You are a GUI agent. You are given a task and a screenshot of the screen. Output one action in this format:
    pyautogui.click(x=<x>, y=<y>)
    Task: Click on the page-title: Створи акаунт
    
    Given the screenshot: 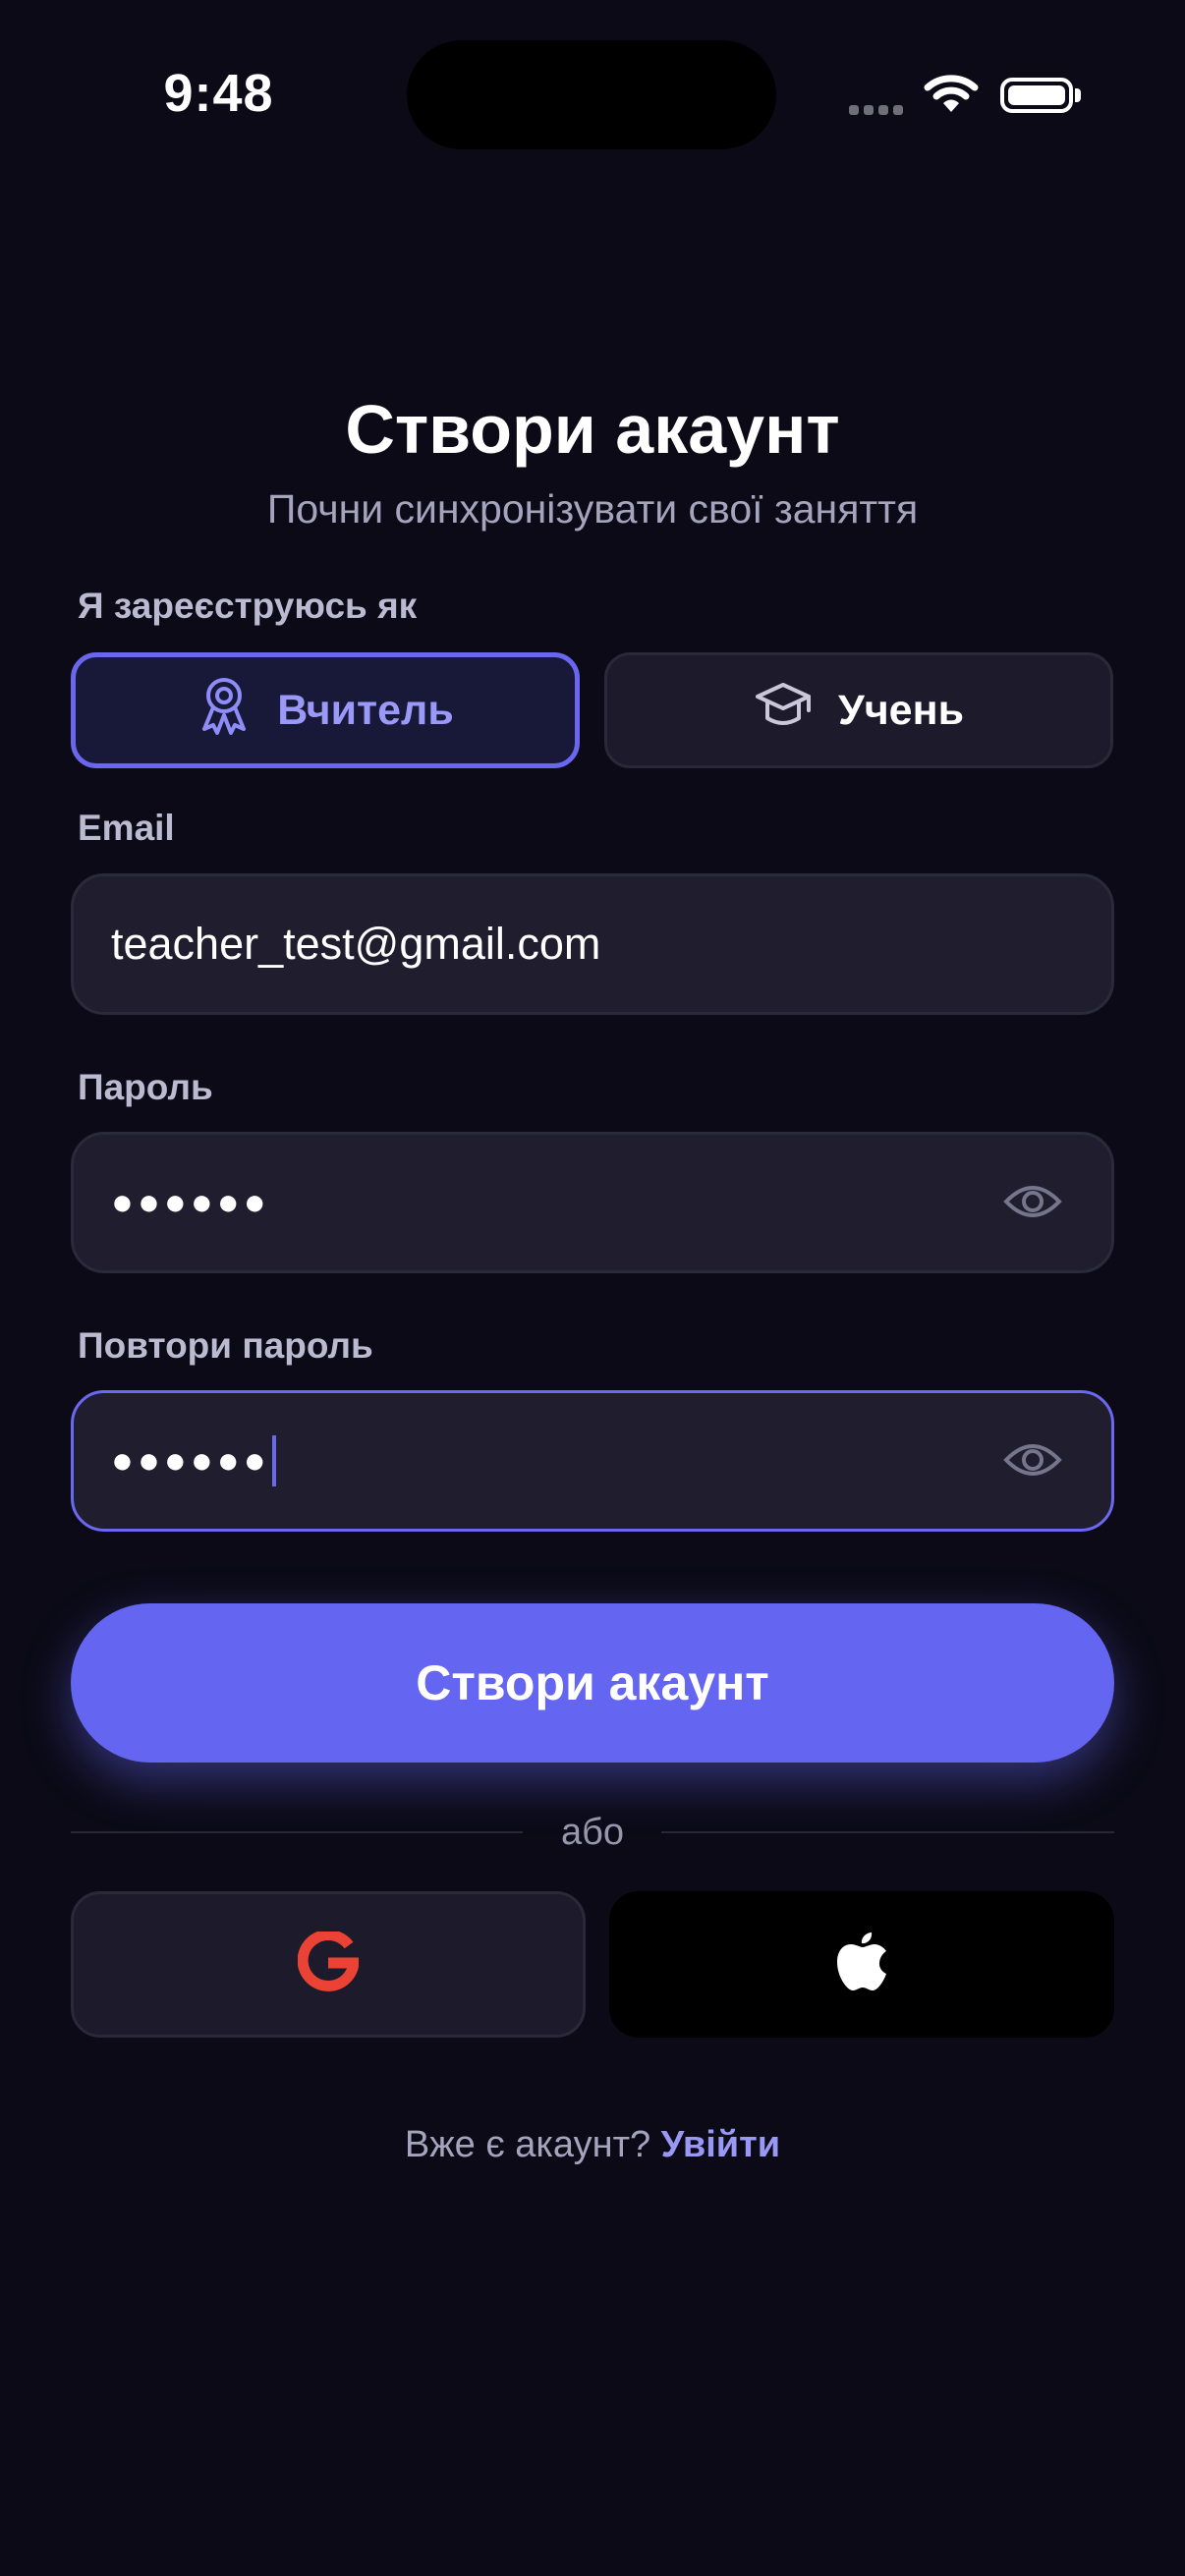 What is the action you would take?
    pyautogui.click(x=592, y=429)
    